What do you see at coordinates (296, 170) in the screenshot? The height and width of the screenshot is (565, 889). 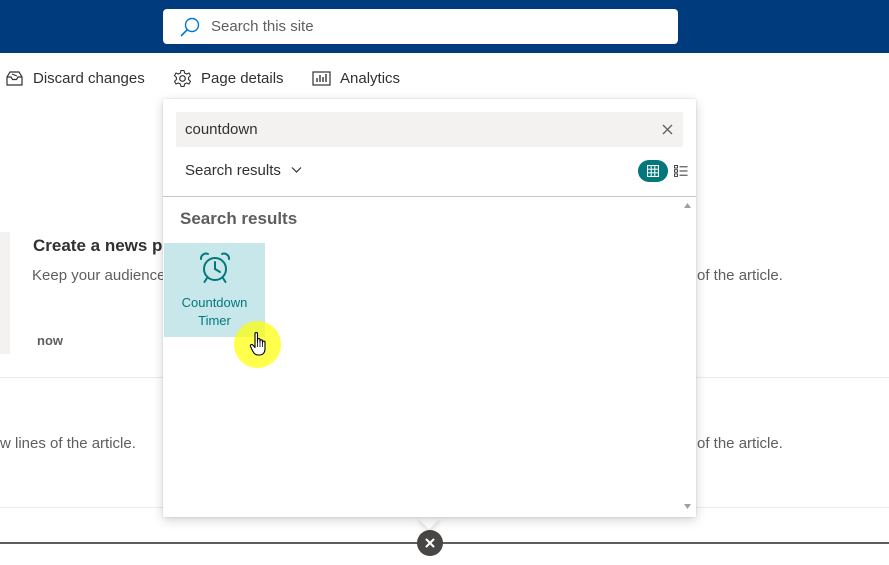 I see `chevron-down-icon` at bounding box center [296, 170].